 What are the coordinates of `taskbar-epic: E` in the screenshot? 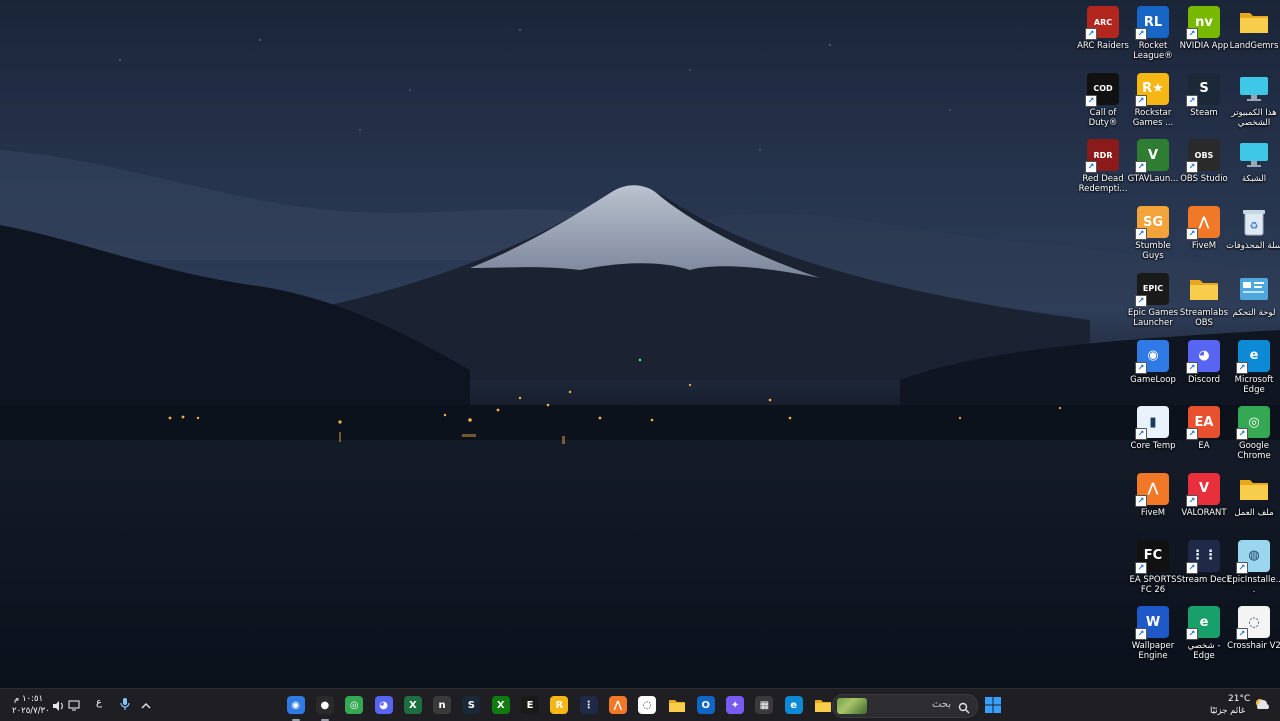 It's located at (530, 705).